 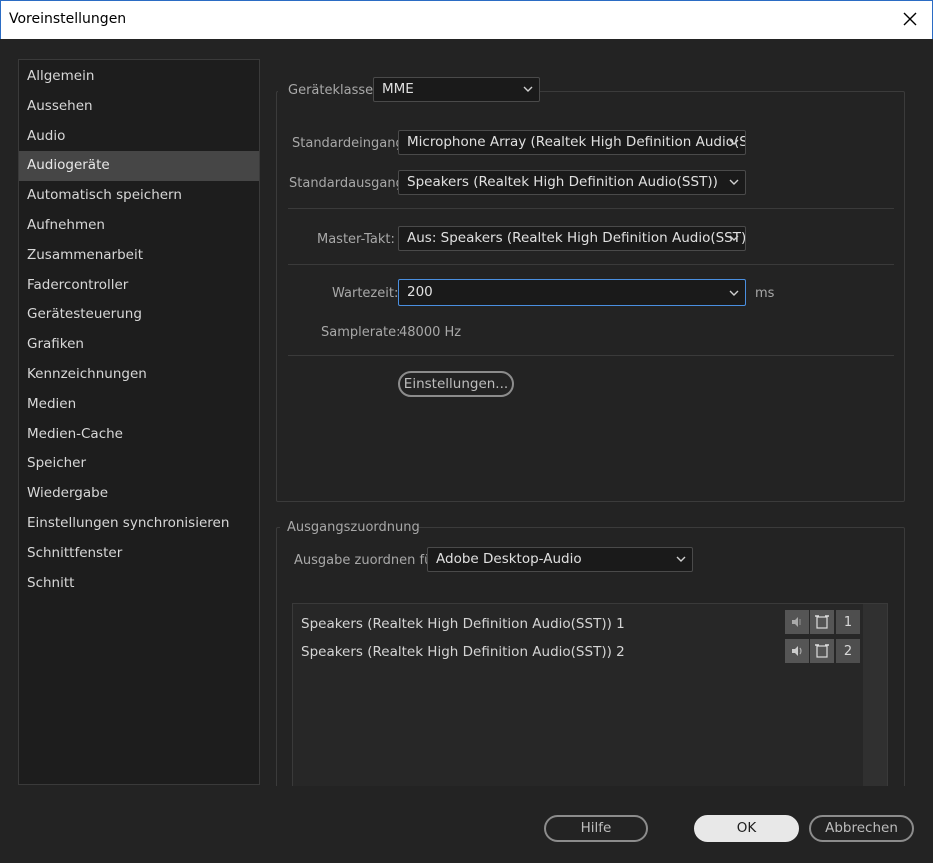 I want to click on sidebar-item: Aussehen, so click(x=139, y=107).